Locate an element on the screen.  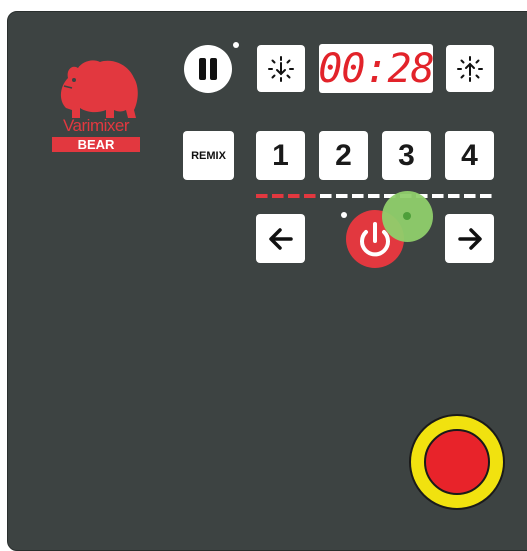
emergency-stop-button is located at coordinates (457, 462).